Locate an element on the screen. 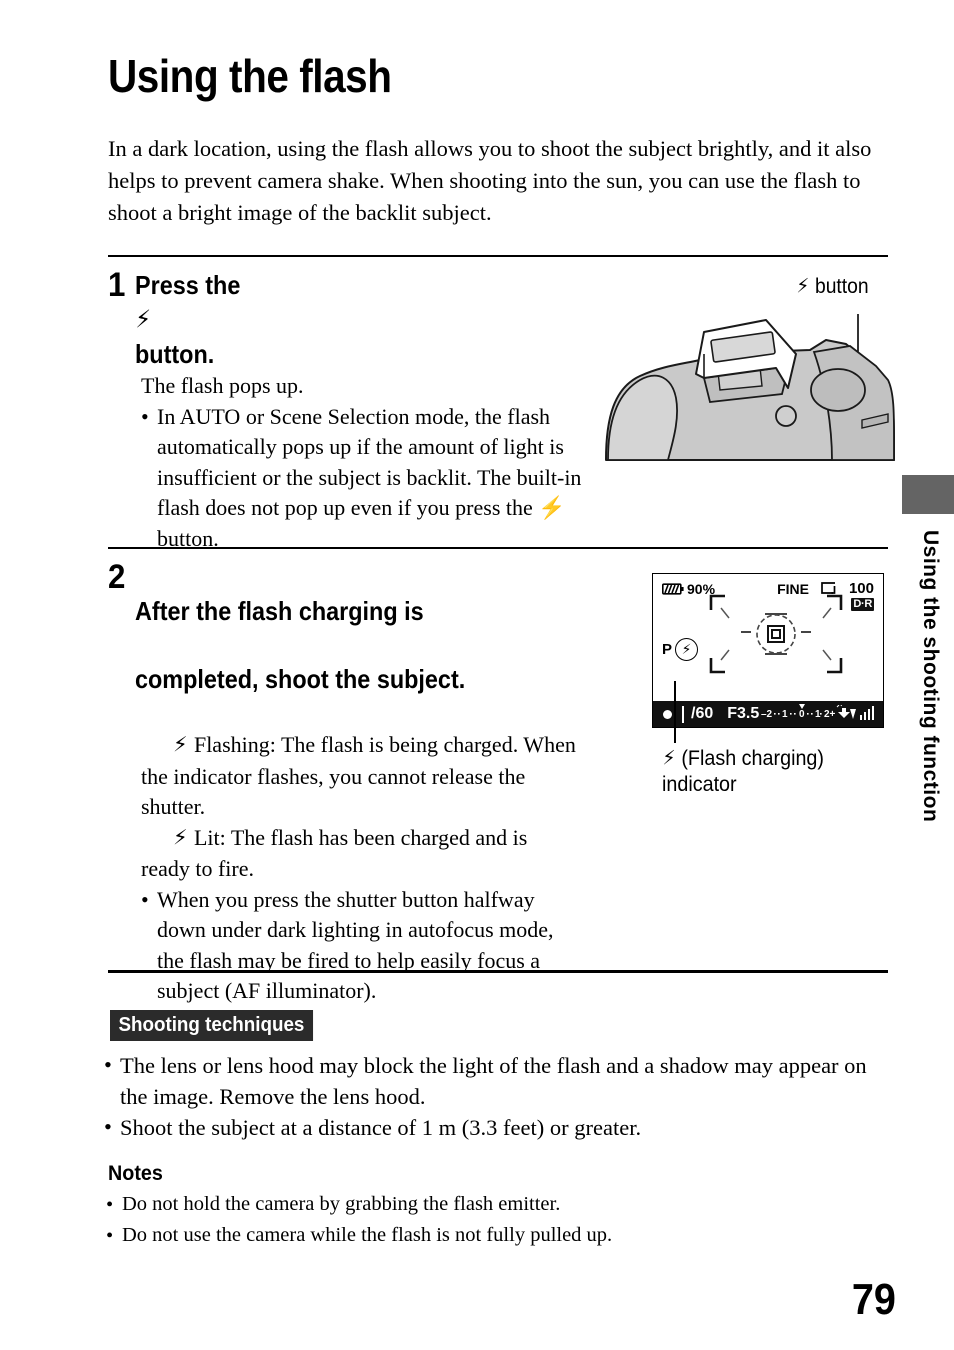  step-2-number: 2 is located at coordinates (117, 577).